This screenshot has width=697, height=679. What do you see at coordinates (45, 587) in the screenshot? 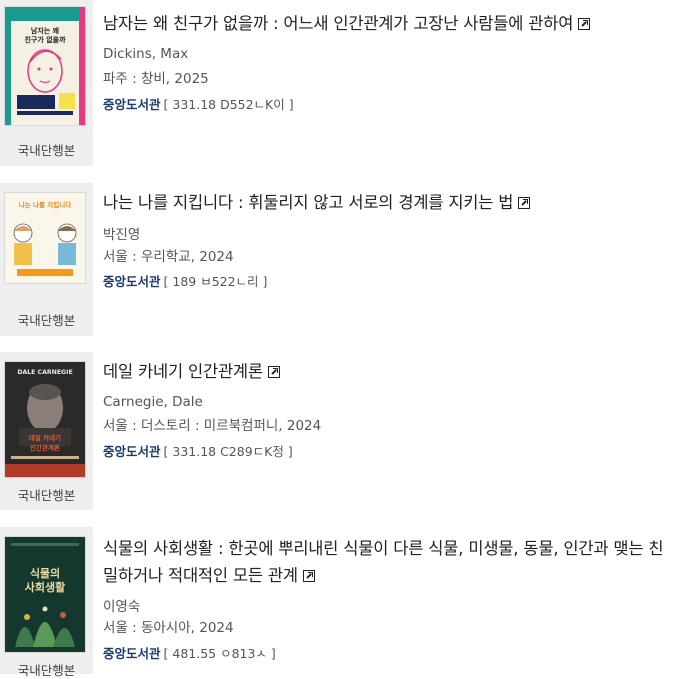
I see `cover-title-line2: 사회생활` at bounding box center [45, 587].